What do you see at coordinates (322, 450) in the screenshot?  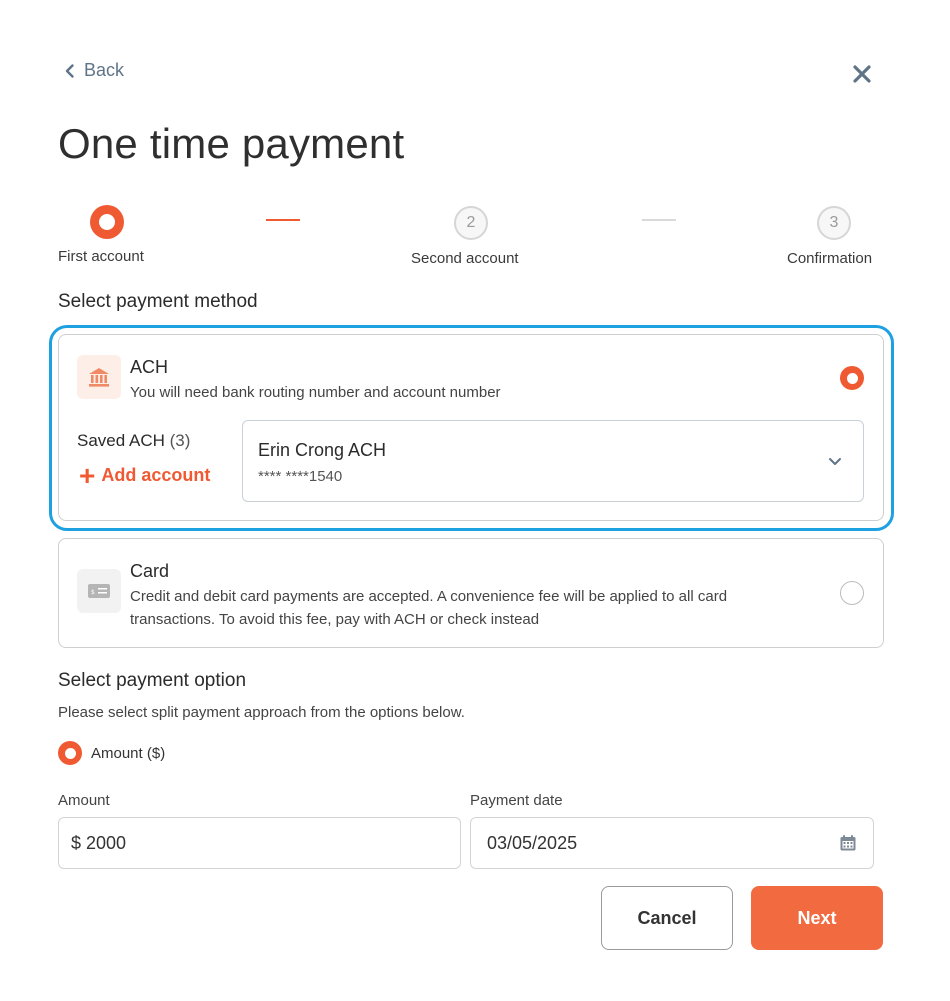 I see `selected-account-name: Erin Crong ACH` at bounding box center [322, 450].